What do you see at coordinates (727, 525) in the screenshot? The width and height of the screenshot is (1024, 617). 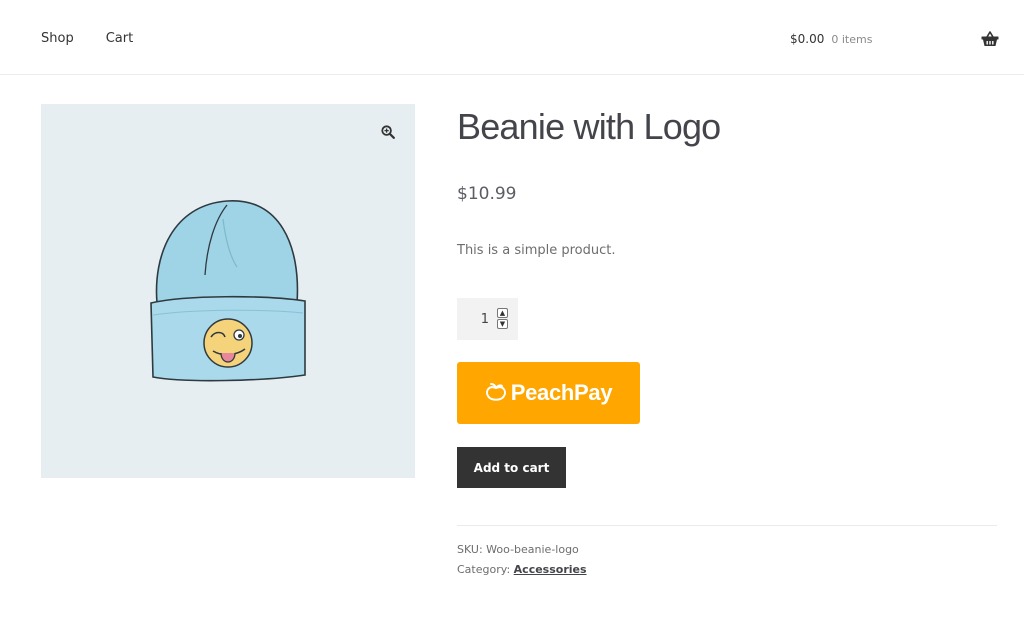 I see `meta-divider` at bounding box center [727, 525].